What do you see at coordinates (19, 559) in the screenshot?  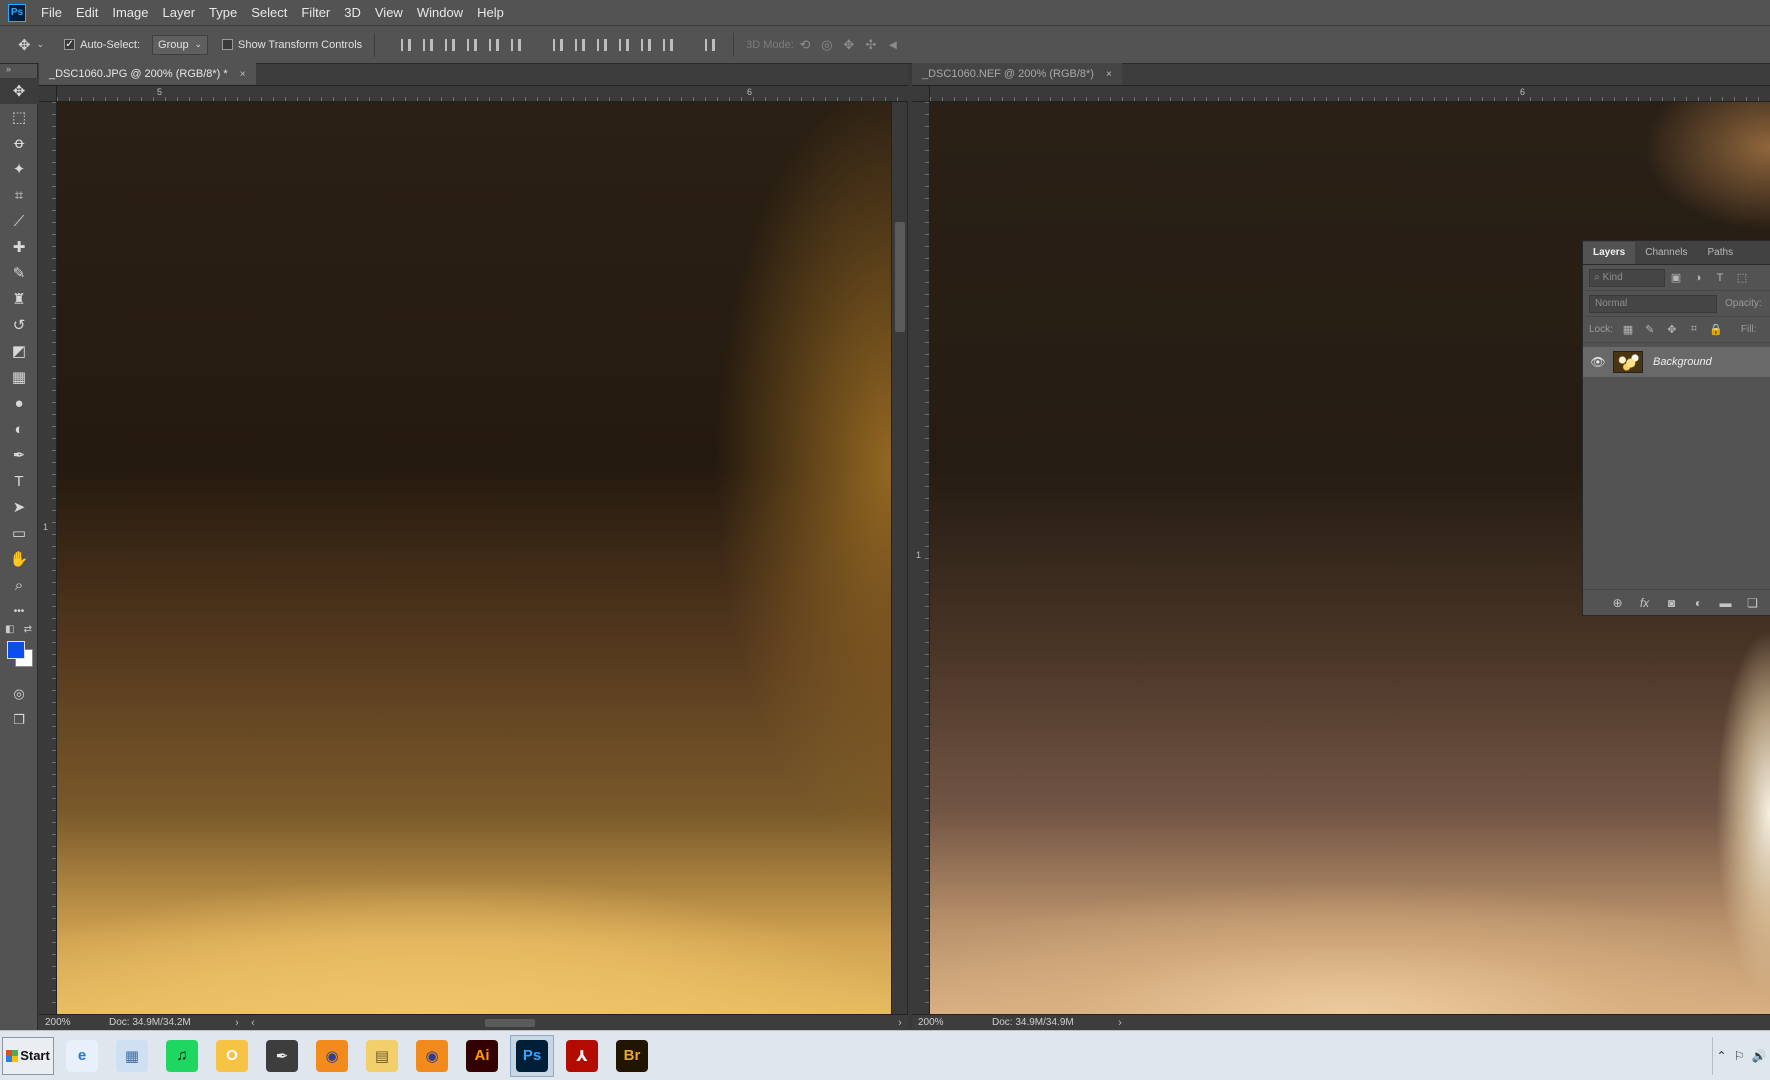 I see `hand-tool-icon: ✋` at bounding box center [19, 559].